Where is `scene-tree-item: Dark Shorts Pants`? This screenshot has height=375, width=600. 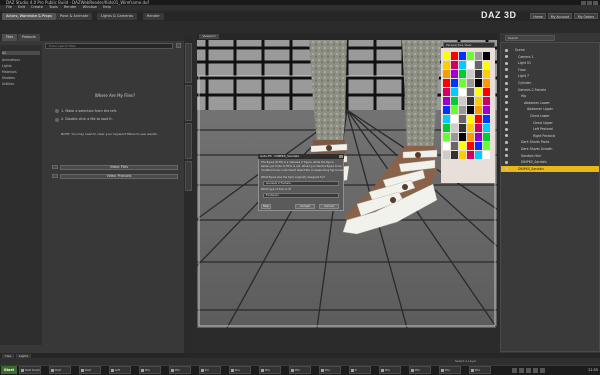 scene-tree-item: Dark Shorts Pants is located at coordinates (550, 142).